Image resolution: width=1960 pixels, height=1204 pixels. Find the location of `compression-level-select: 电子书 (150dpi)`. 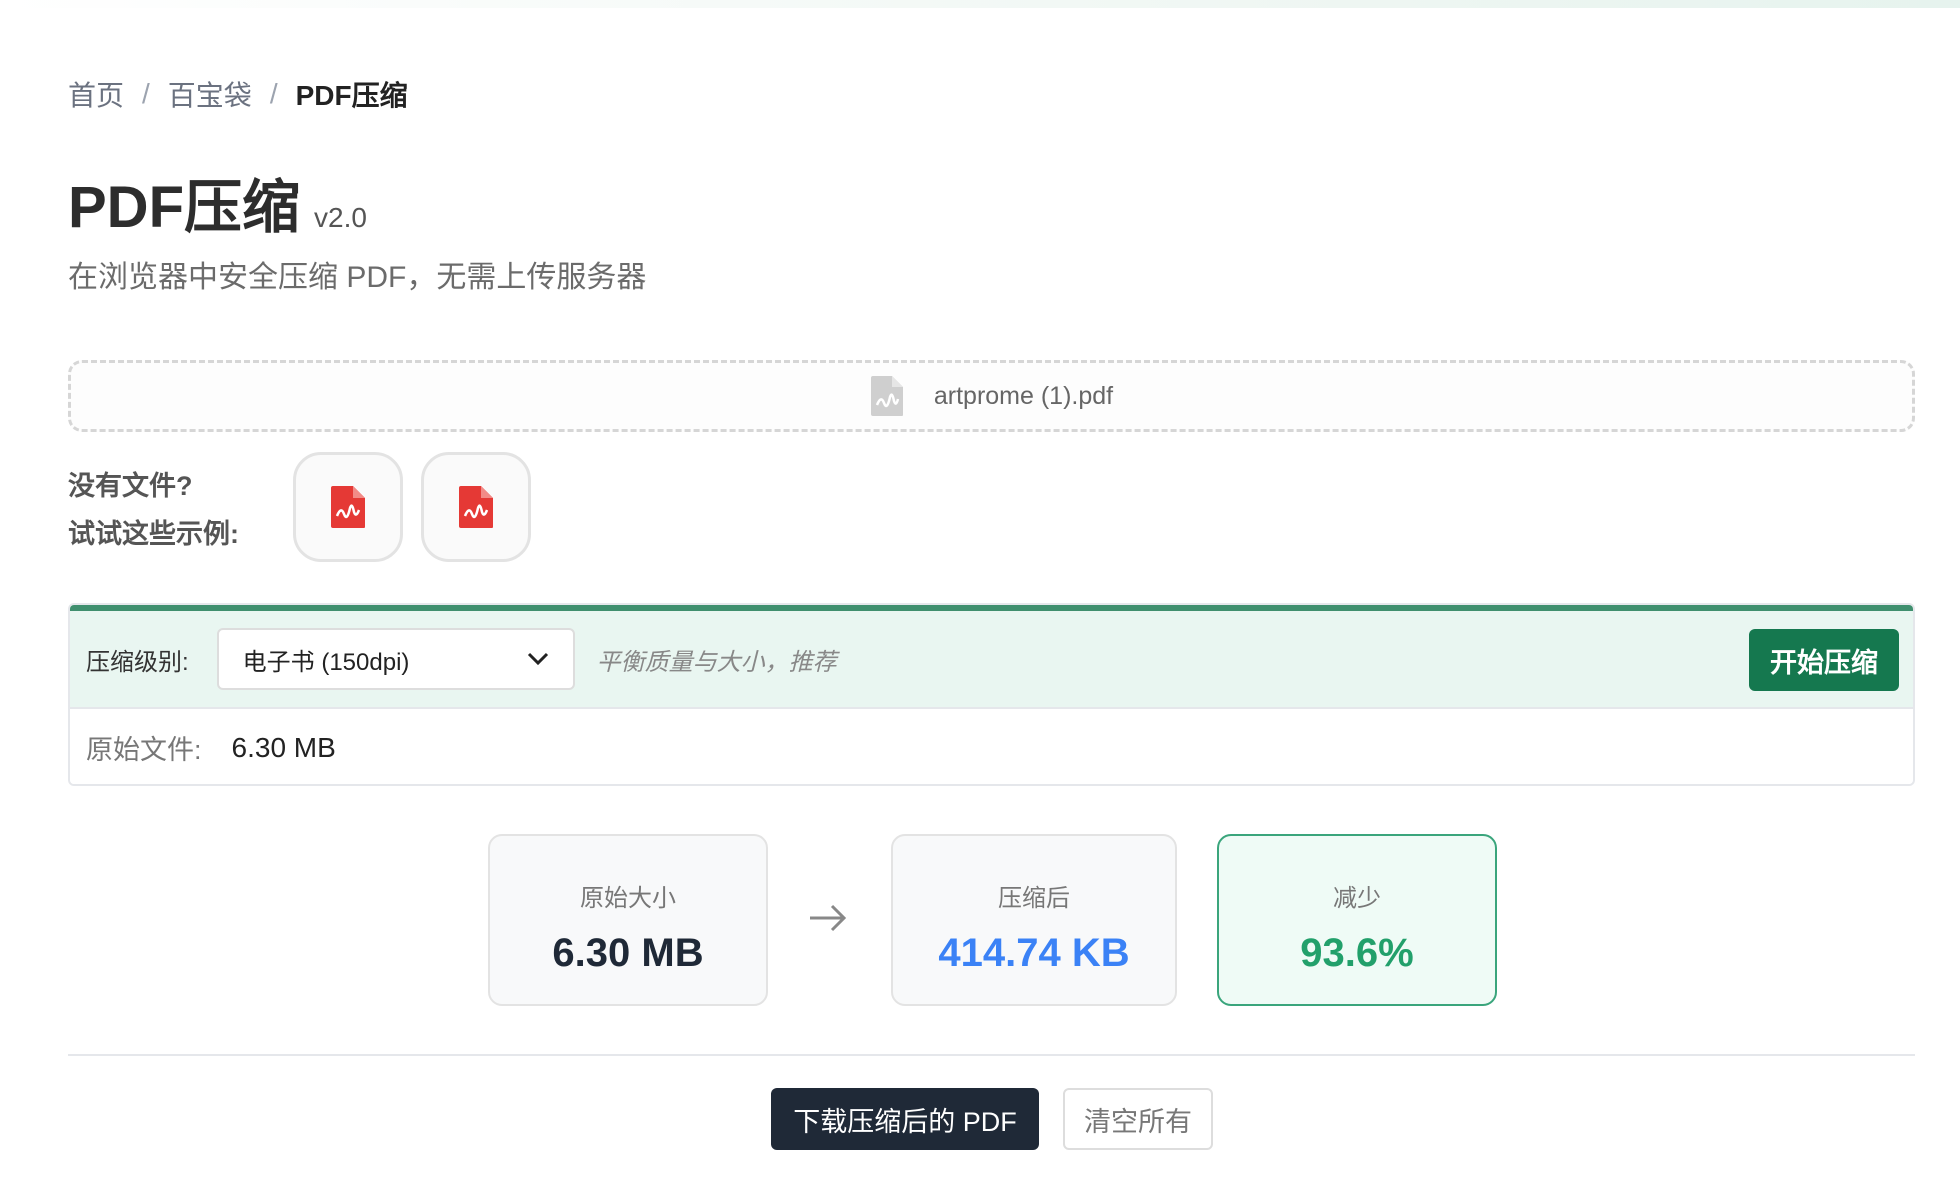

compression-level-select: 电子书 (150dpi) is located at coordinates (395, 659).